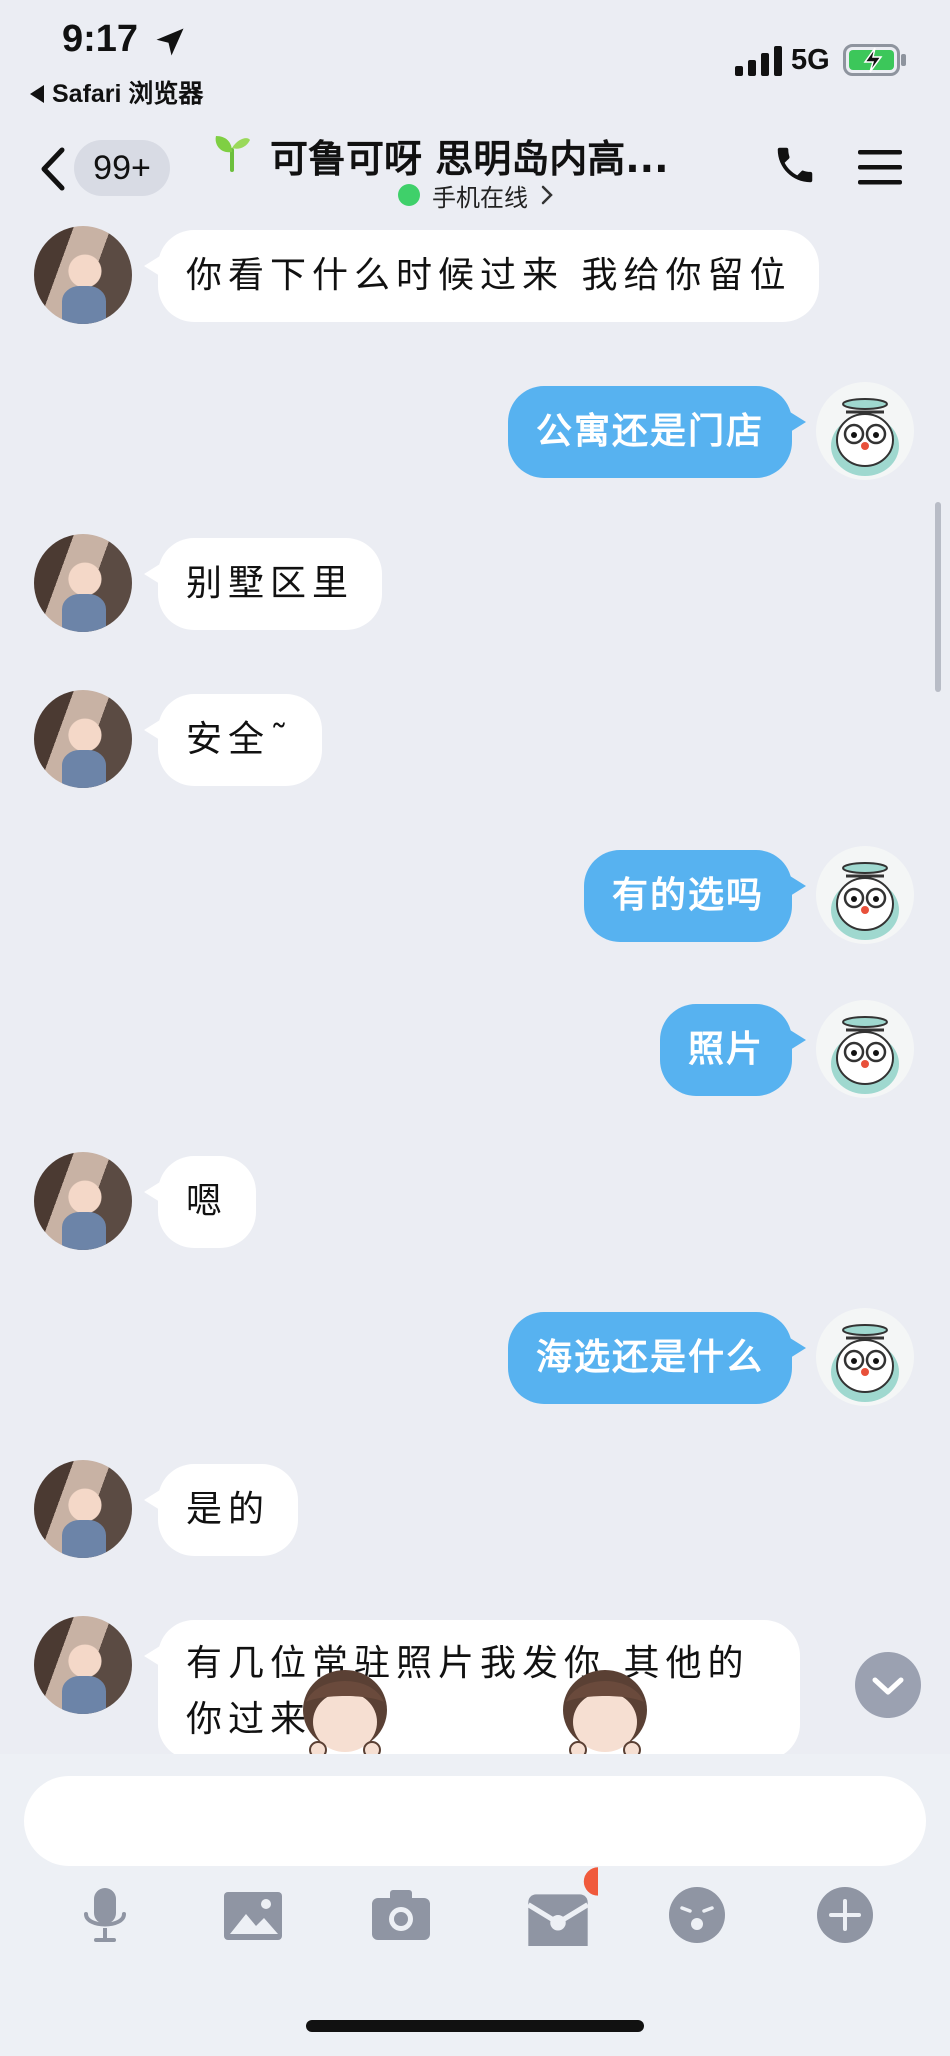 The image size is (950, 2056). What do you see at coordinates (401, 1915) in the screenshot?
I see `camera-icon` at bounding box center [401, 1915].